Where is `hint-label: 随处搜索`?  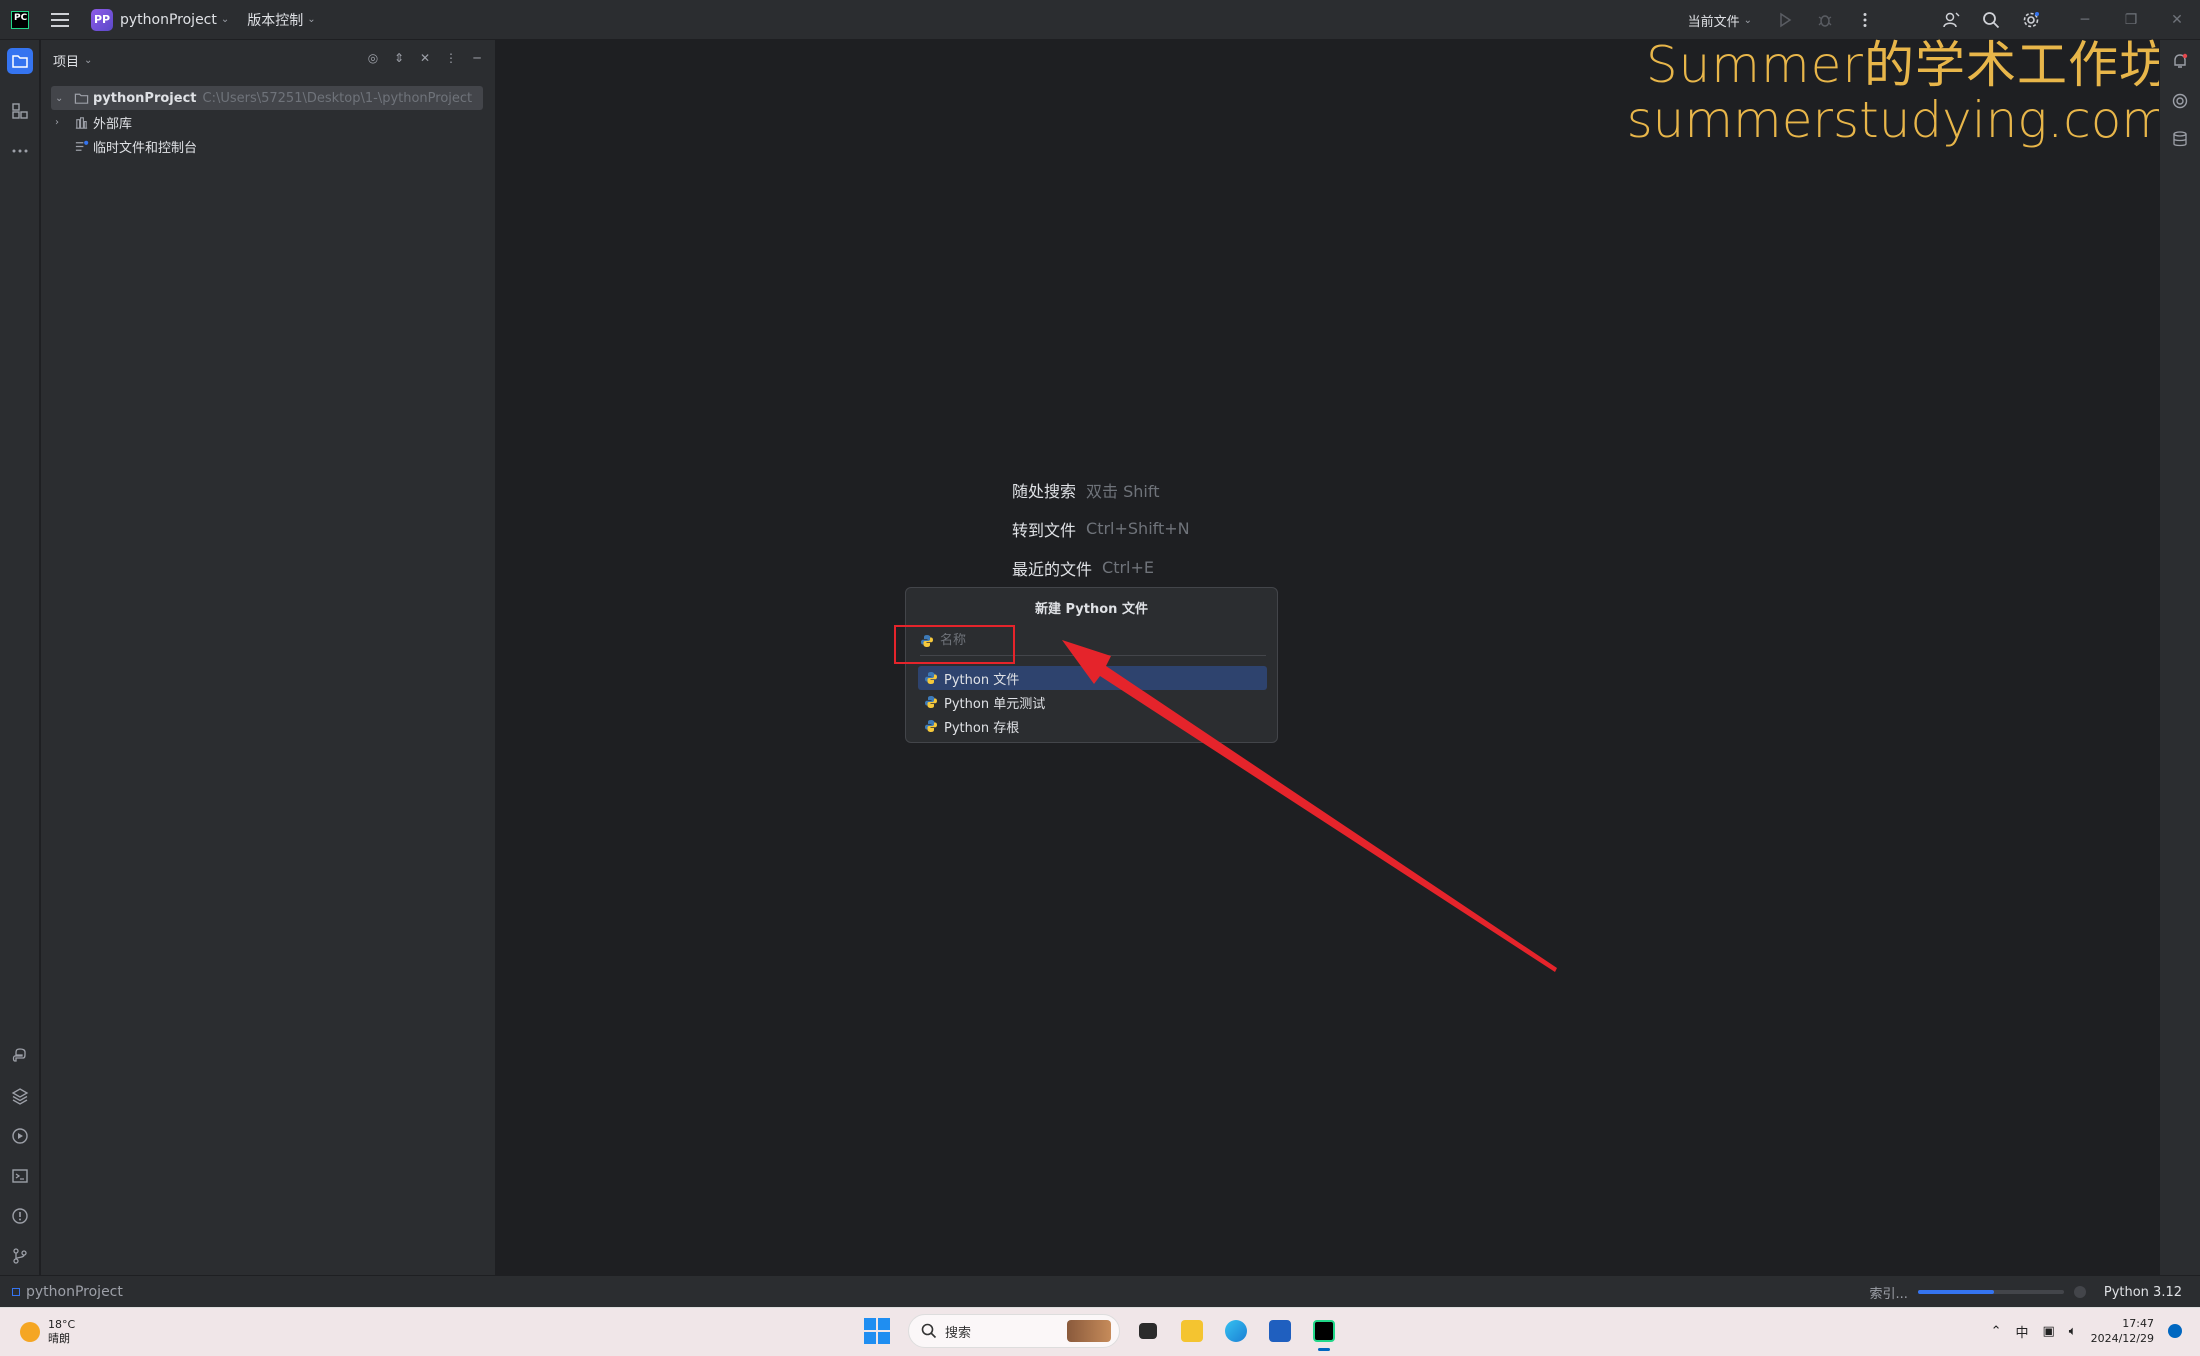
hint-label: 随处搜索 is located at coordinates (1044, 491).